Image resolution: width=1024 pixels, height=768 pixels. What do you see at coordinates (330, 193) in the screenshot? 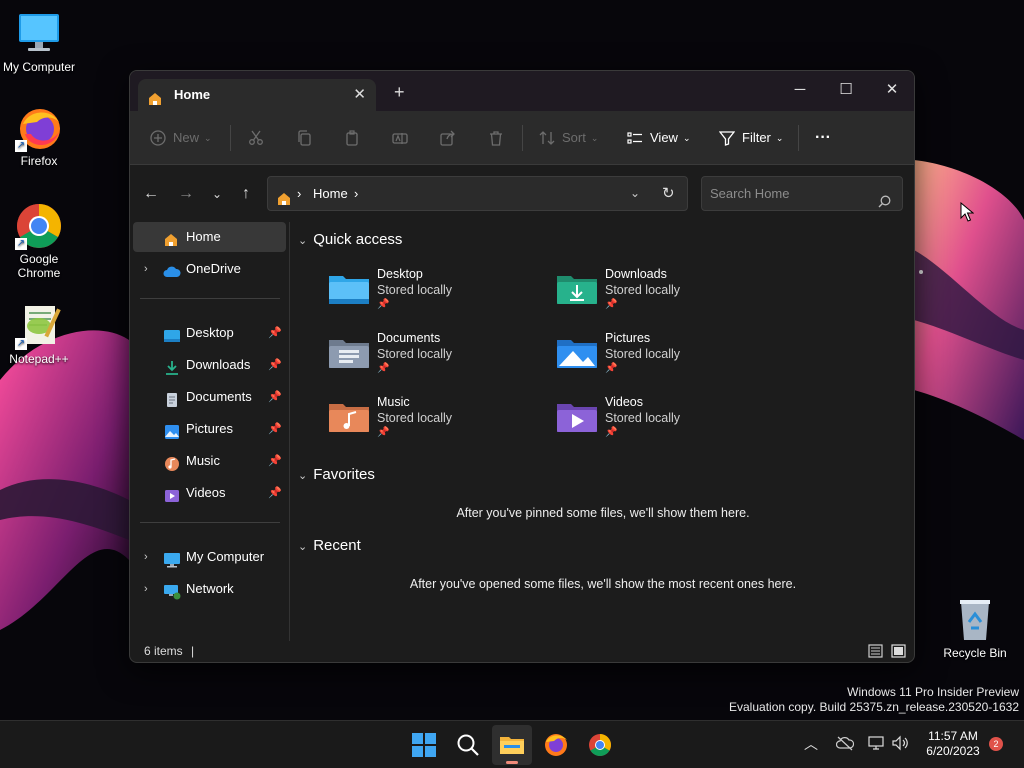
I see `breadcrumb-home: Home` at bounding box center [330, 193].